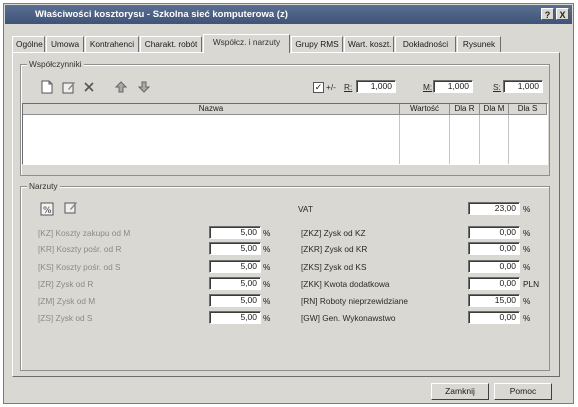 The width and height of the screenshot is (578, 407). Describe the element at coordinates (348, 87) in the screenshot. I see `r-label: R:` at that location.